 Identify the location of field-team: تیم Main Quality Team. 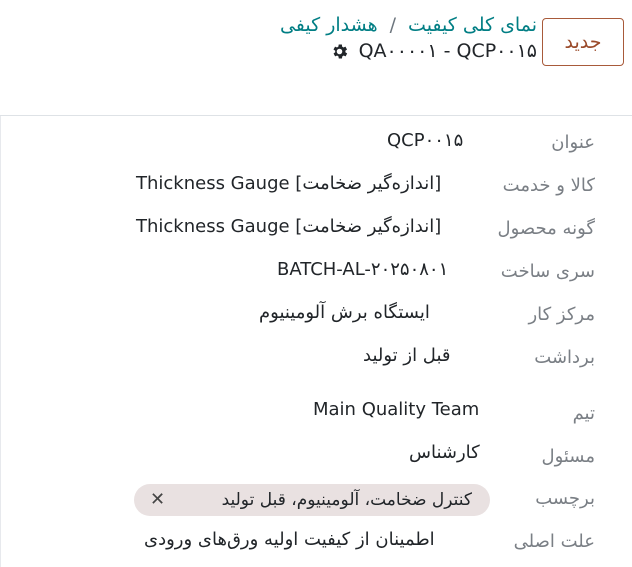
(316, 417).